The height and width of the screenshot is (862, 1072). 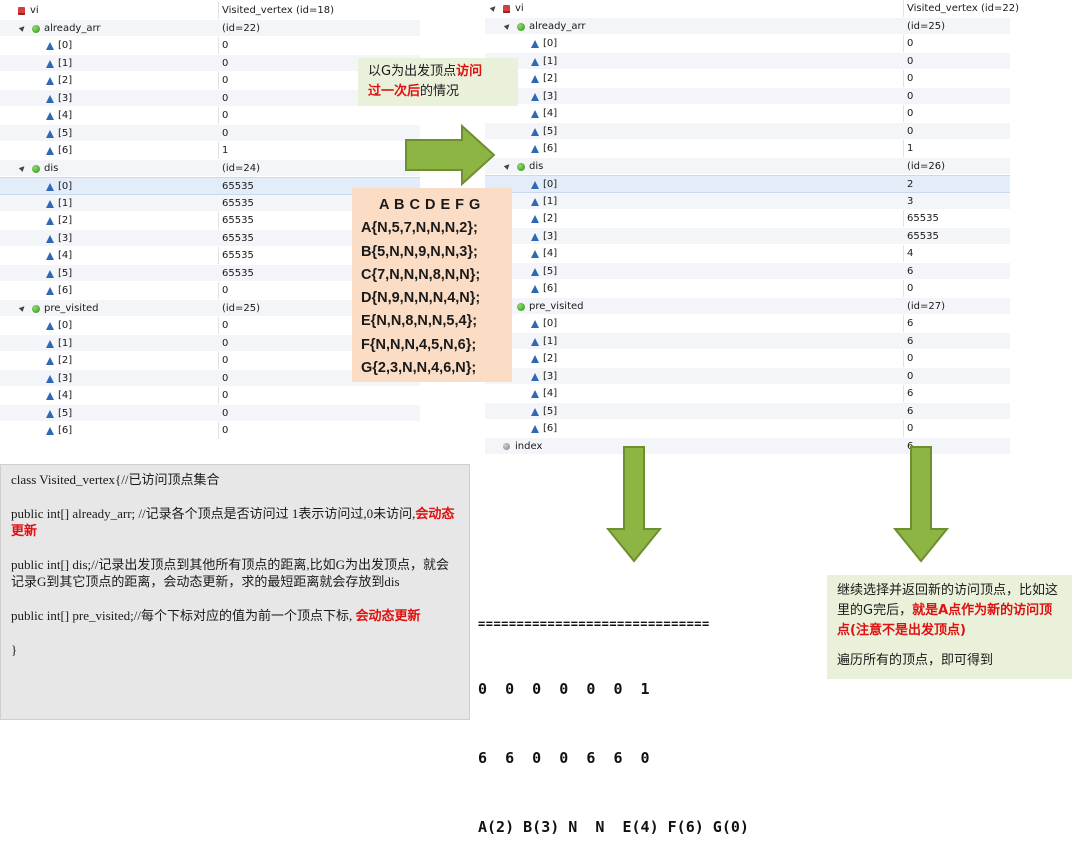 What do you see at coordinates (926, 166) in the screenshot?
I see `variable-value: (id=26)` at bounding box center [926, 166].